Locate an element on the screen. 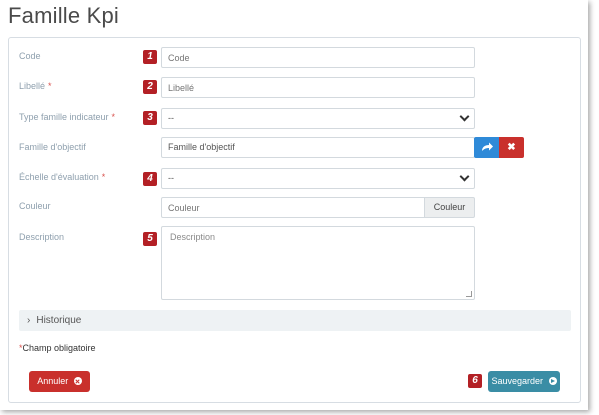  times-icon: ✖ is located at coordinates (511, 147).